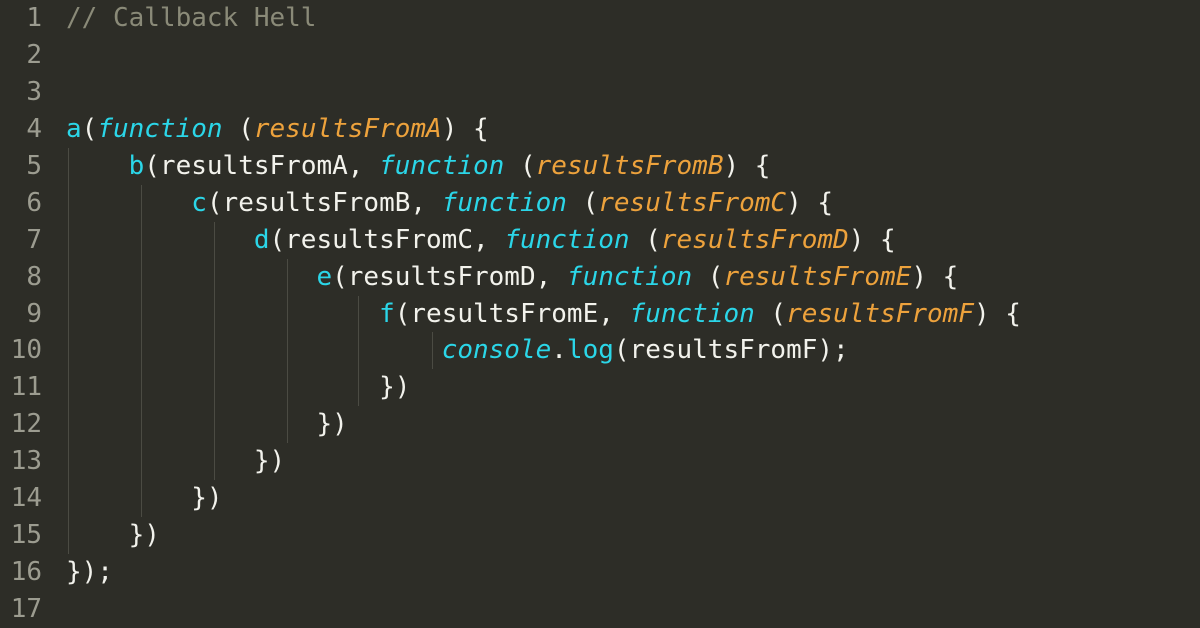  Describe the element at coordinates (449, 276) in the screenshot. I see `code-token: (resultsFromD,` at that location.